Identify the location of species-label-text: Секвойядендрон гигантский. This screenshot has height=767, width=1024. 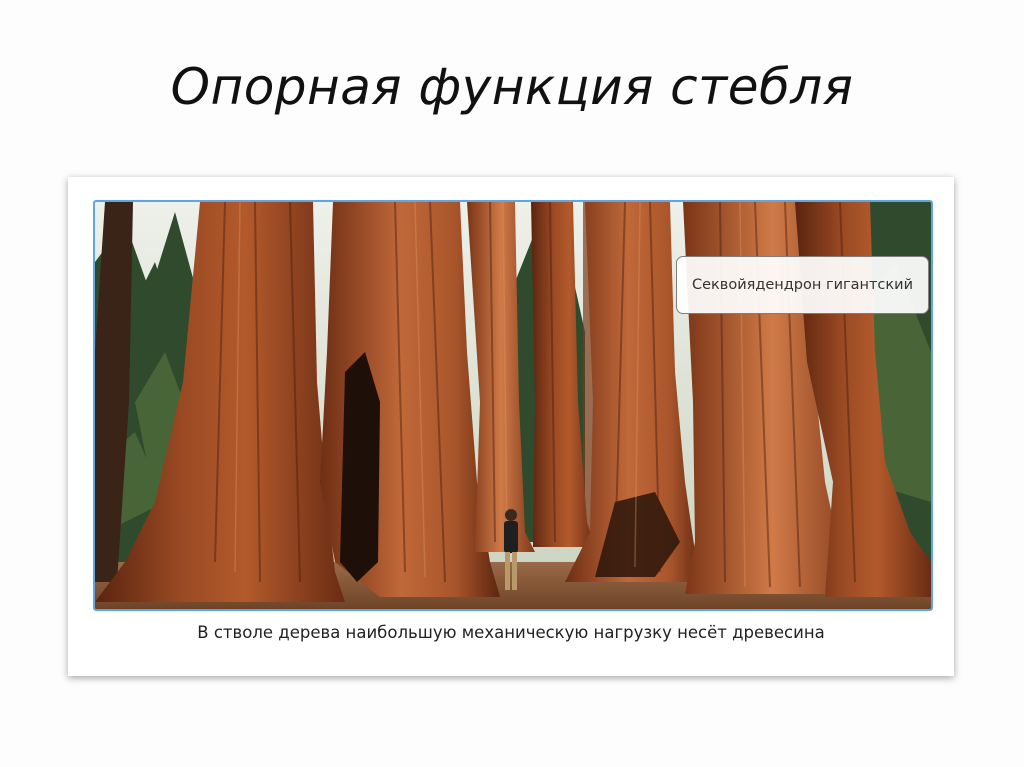
(802, 285).